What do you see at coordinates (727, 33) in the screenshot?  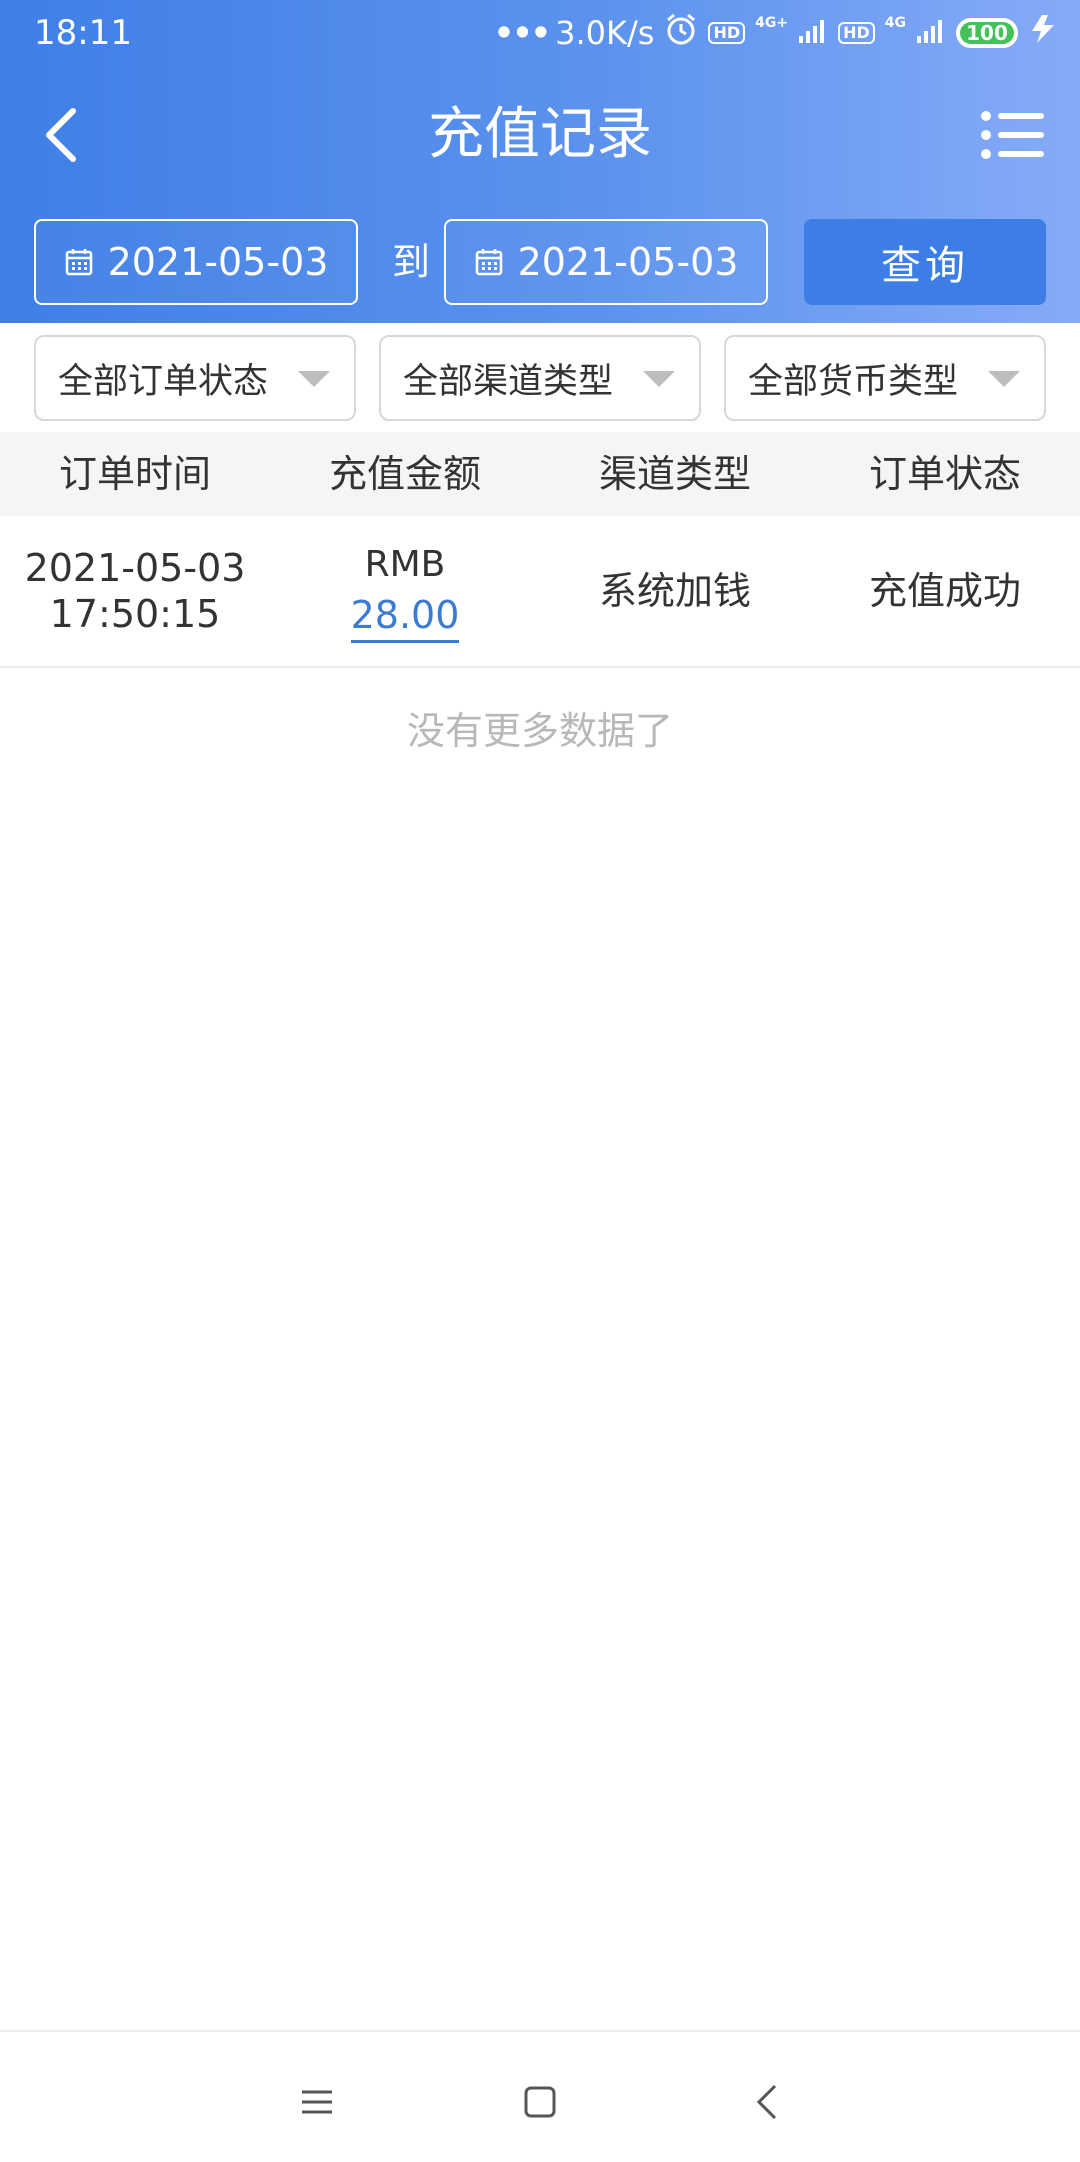 I see `hd-icon: HD` at bounding box center [727, 33].